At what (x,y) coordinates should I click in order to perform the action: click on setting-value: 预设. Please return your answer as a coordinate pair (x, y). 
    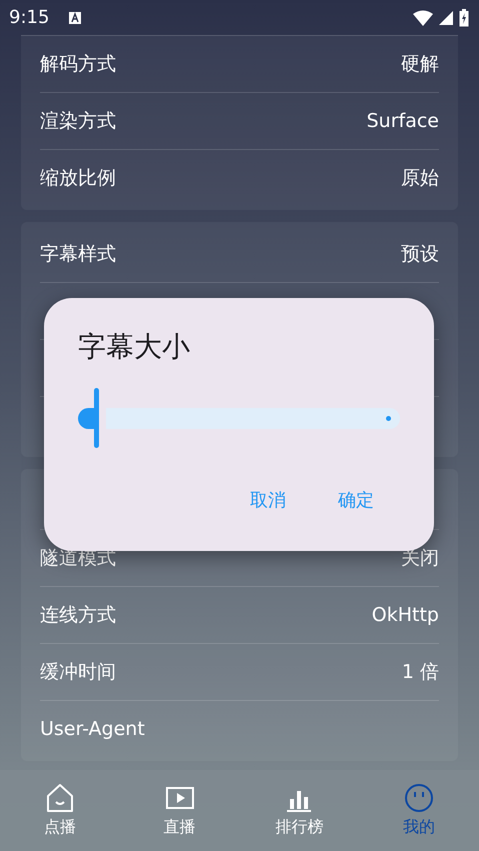
    Looking at the image, I should click on (420, 254).